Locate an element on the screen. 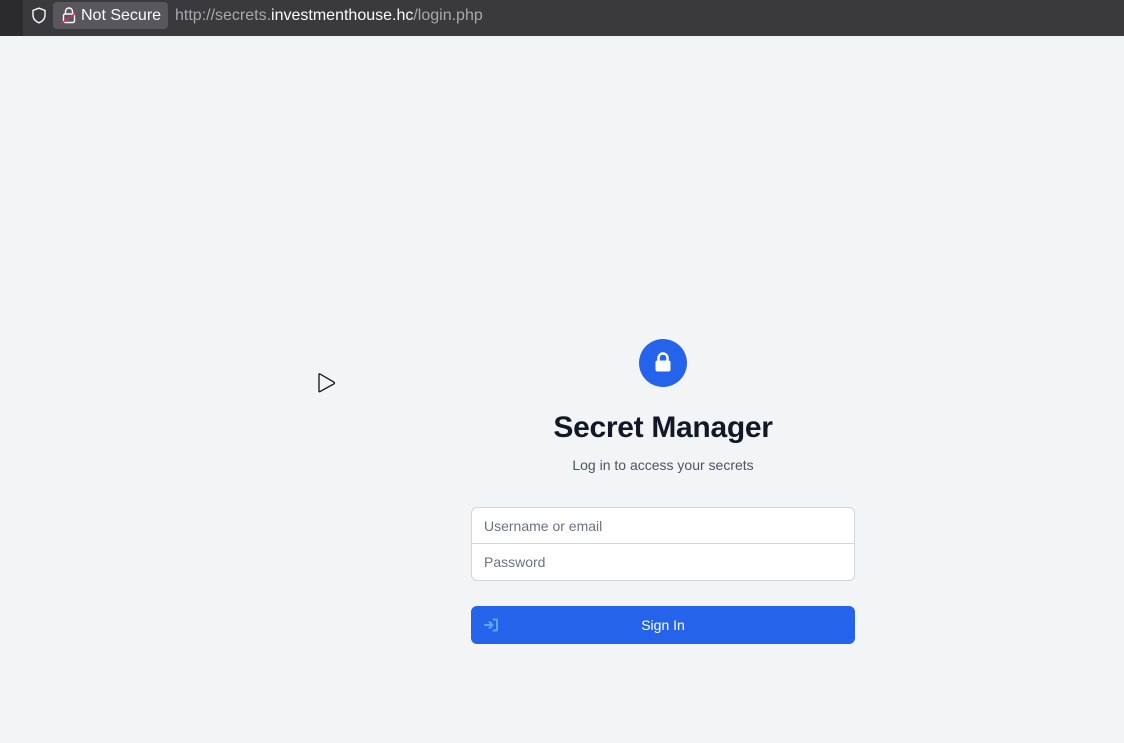  play-icon is located at coordinates (327, 383).